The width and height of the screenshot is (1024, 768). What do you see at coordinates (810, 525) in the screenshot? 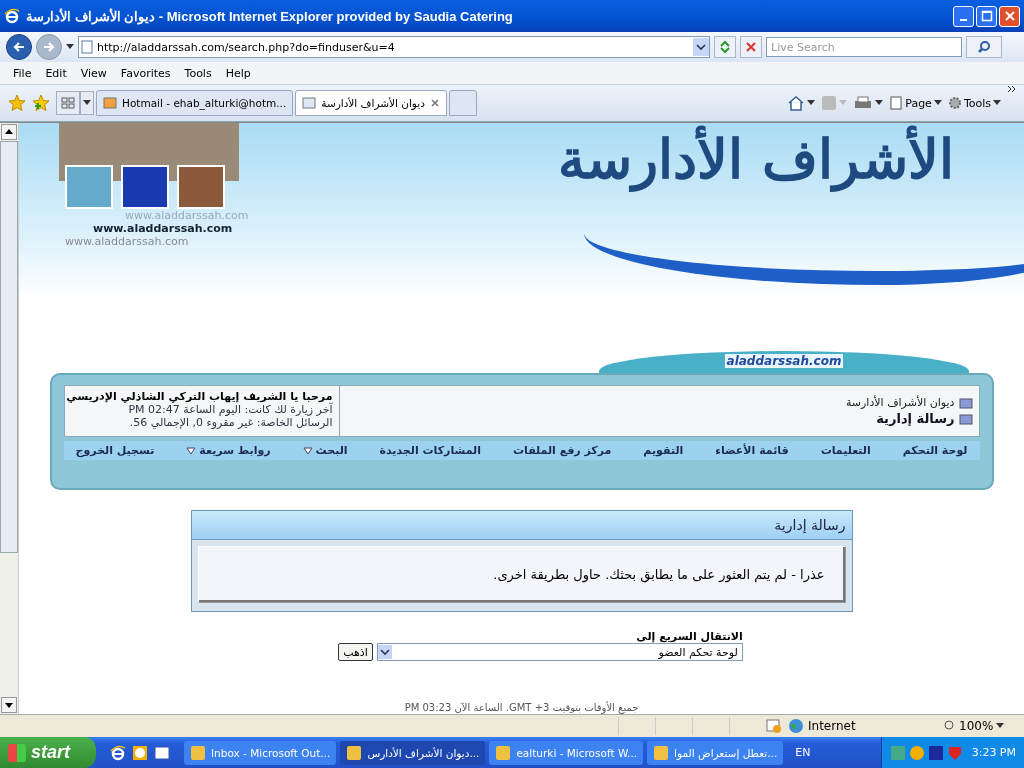
I see `message-title: رسالة إدارية` at bounding box center [810, 525].